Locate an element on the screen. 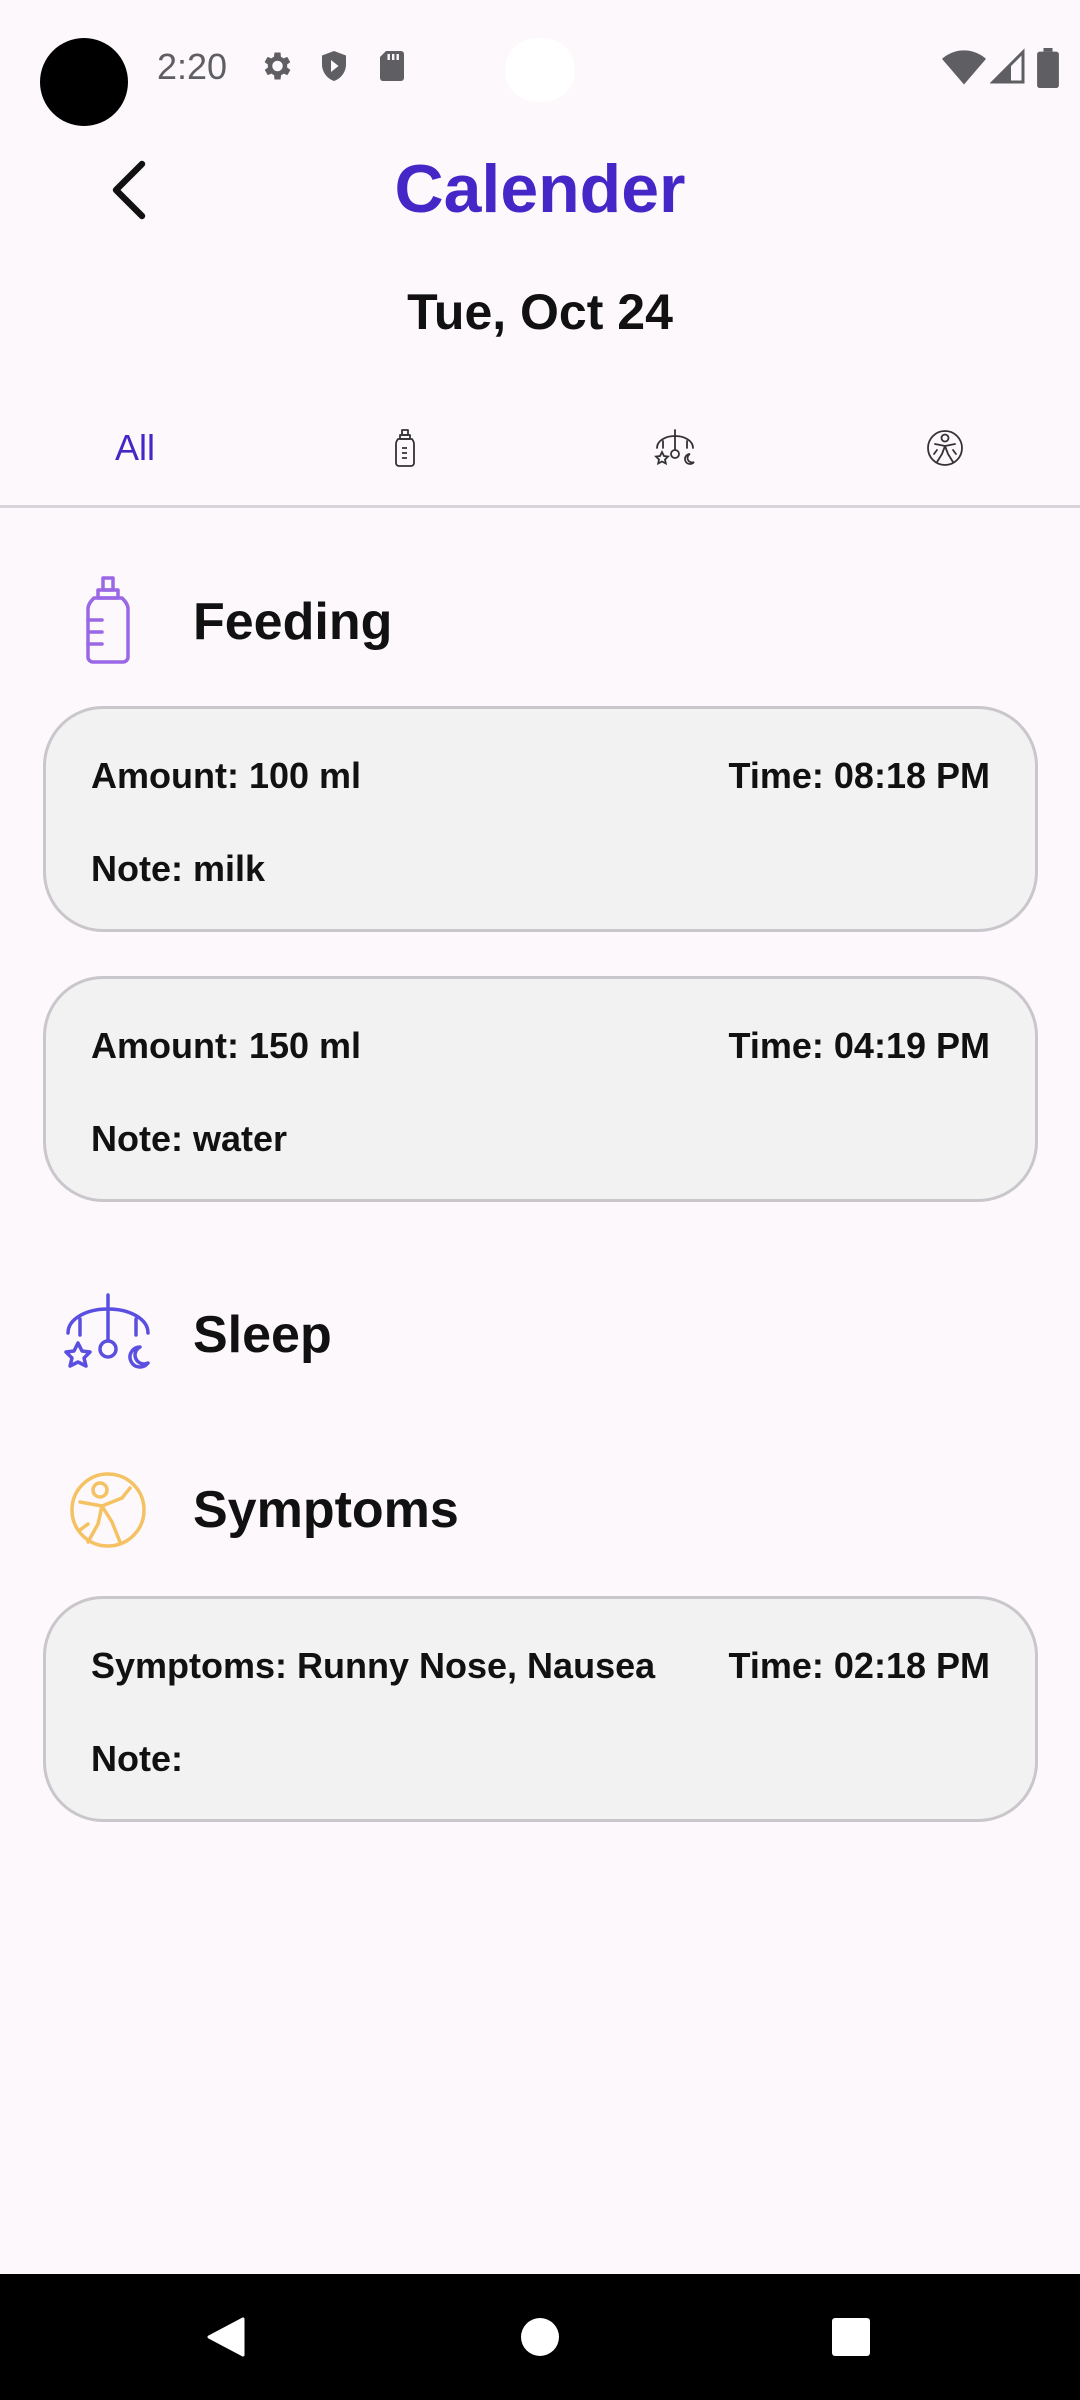 Image resolution: width=1080 pixels, height=2400 pixels. shield-icon is located at coordinates (334, 66).